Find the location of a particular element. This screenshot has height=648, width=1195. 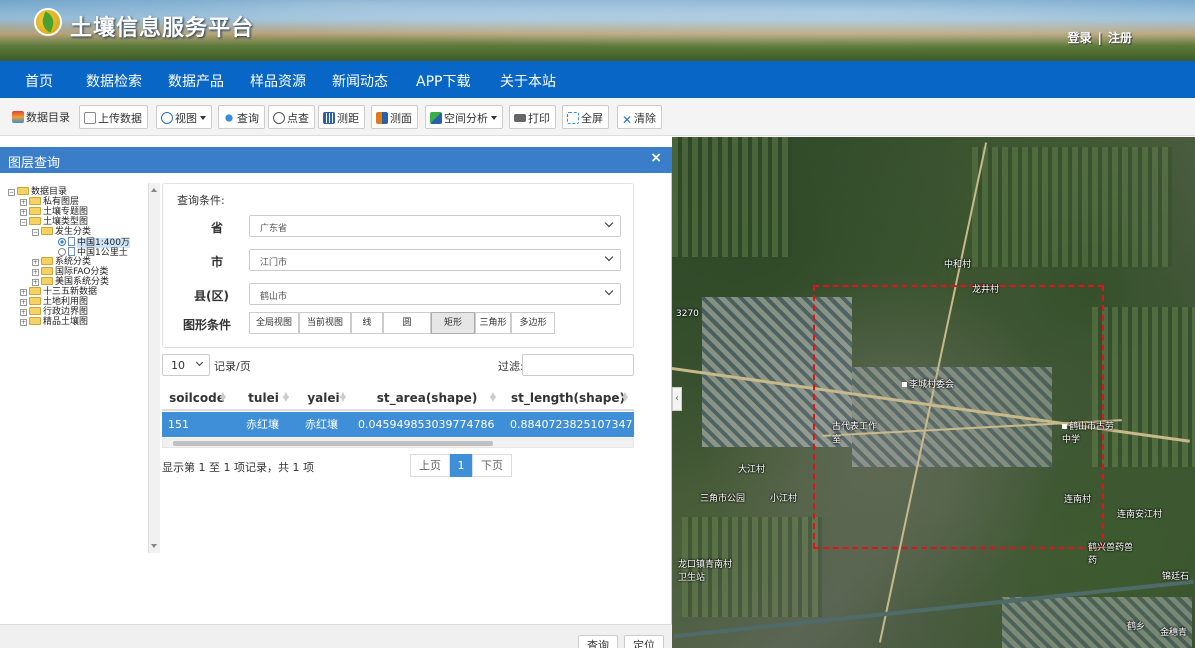

fullscreen-button: 全屏 is located at coordinates (585, 117).